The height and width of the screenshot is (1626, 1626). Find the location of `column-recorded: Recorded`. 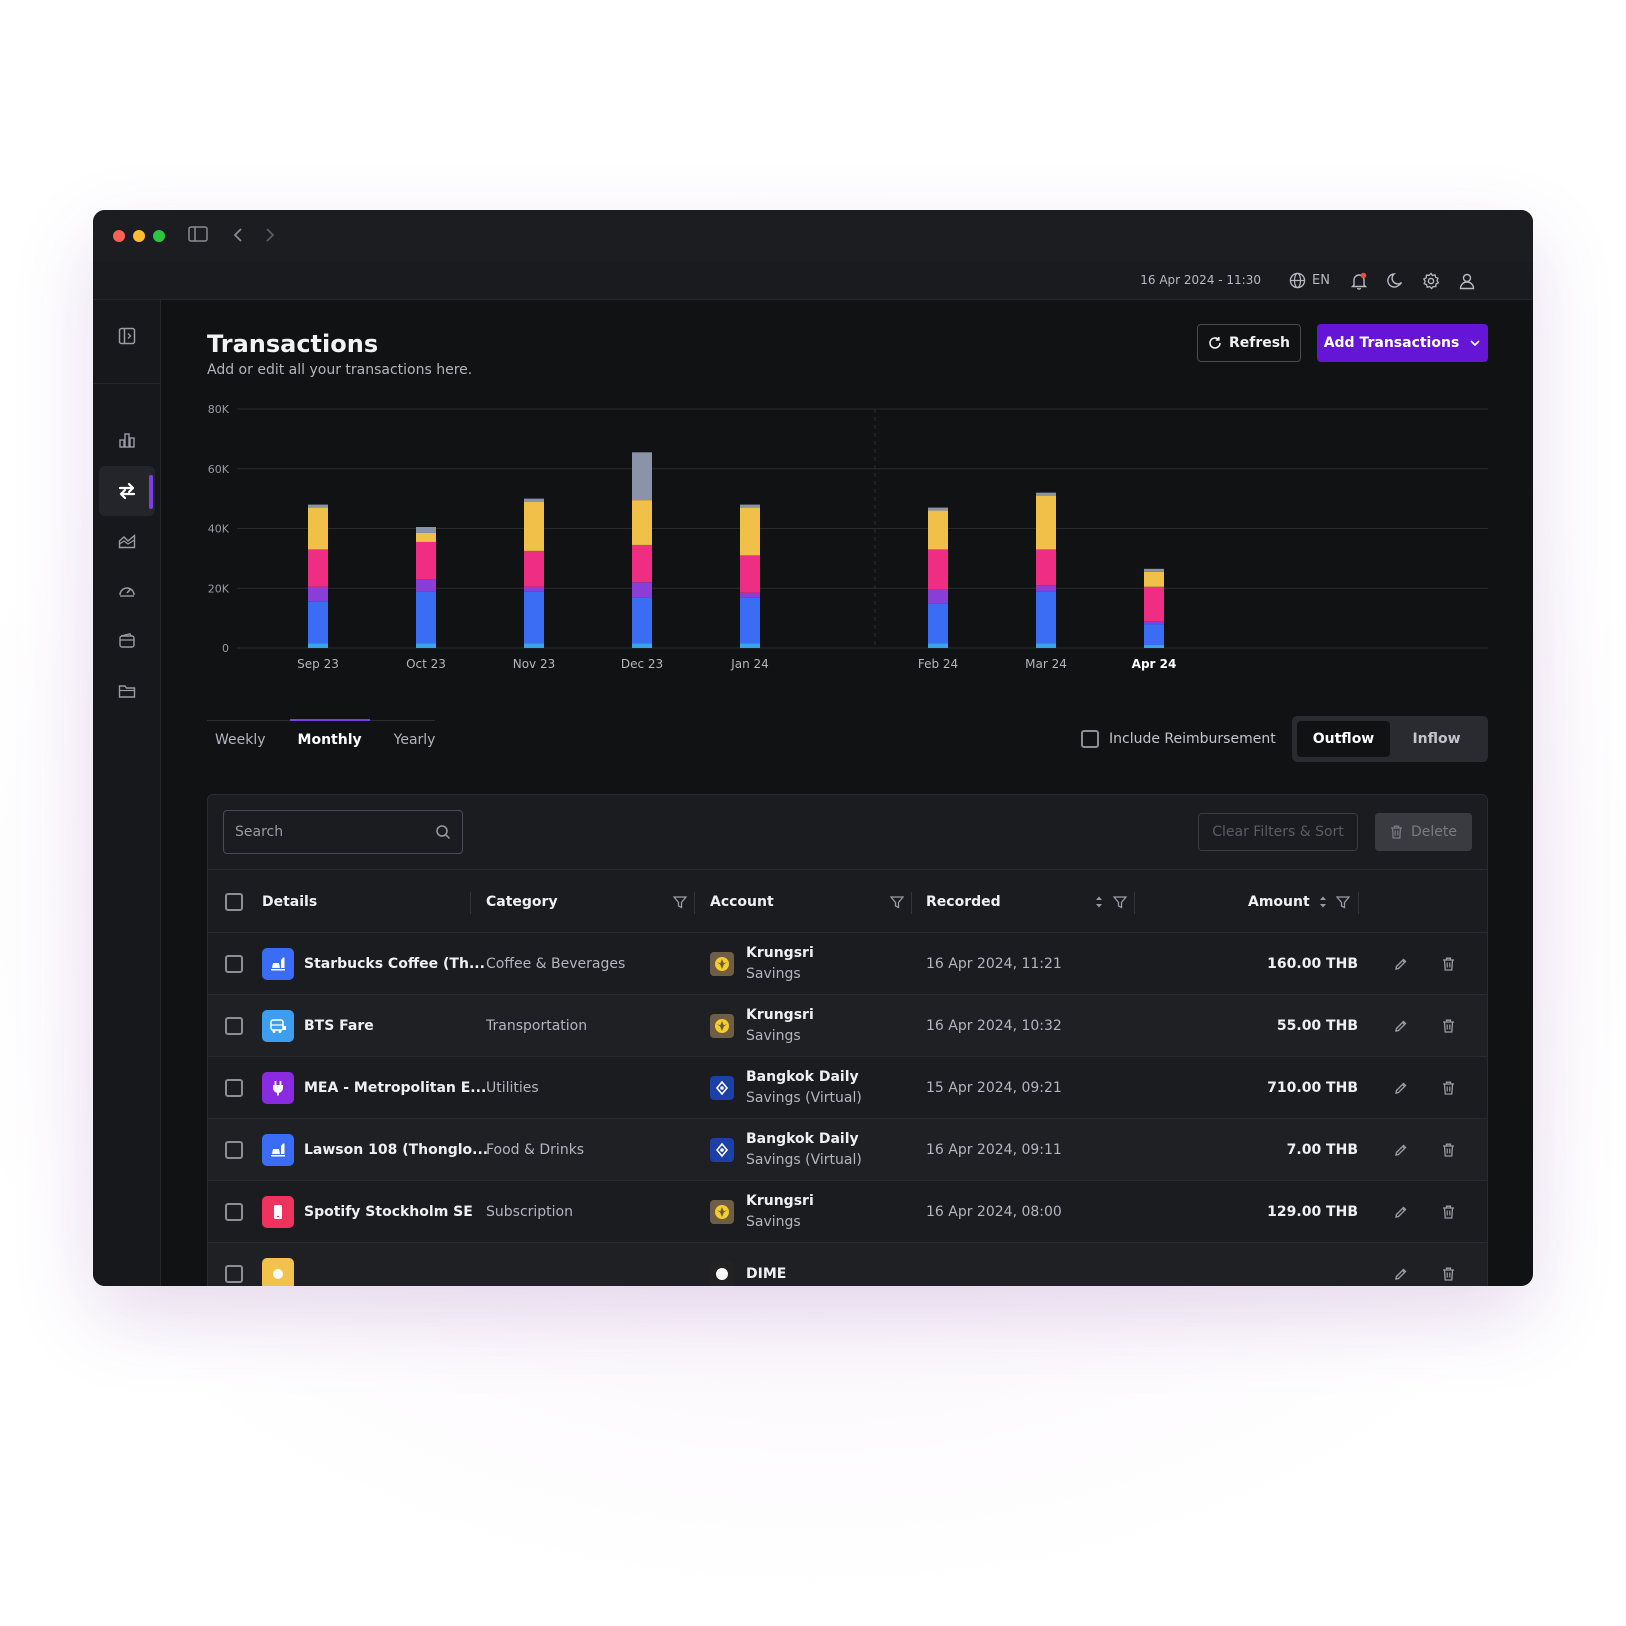

column-recorded: Recorded is located at coordinates (963, 902).